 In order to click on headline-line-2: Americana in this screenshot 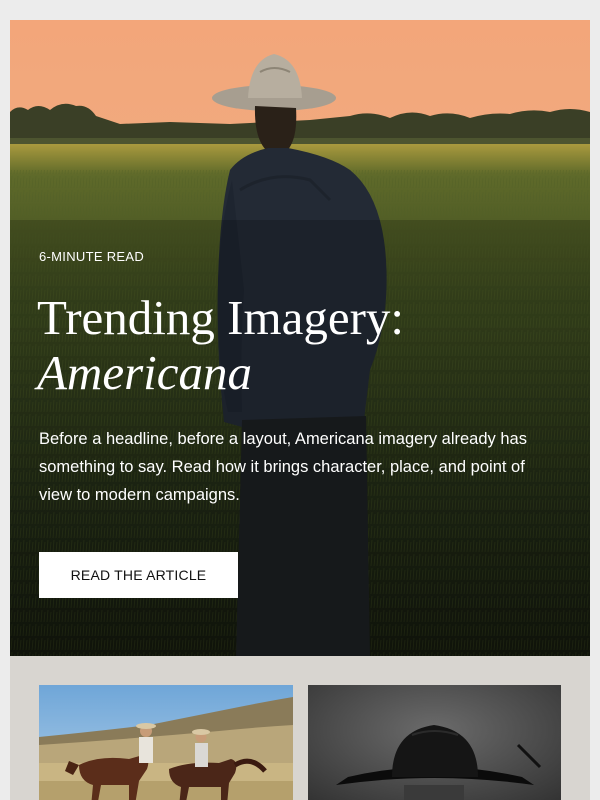, I will do `click(144, 372)`.